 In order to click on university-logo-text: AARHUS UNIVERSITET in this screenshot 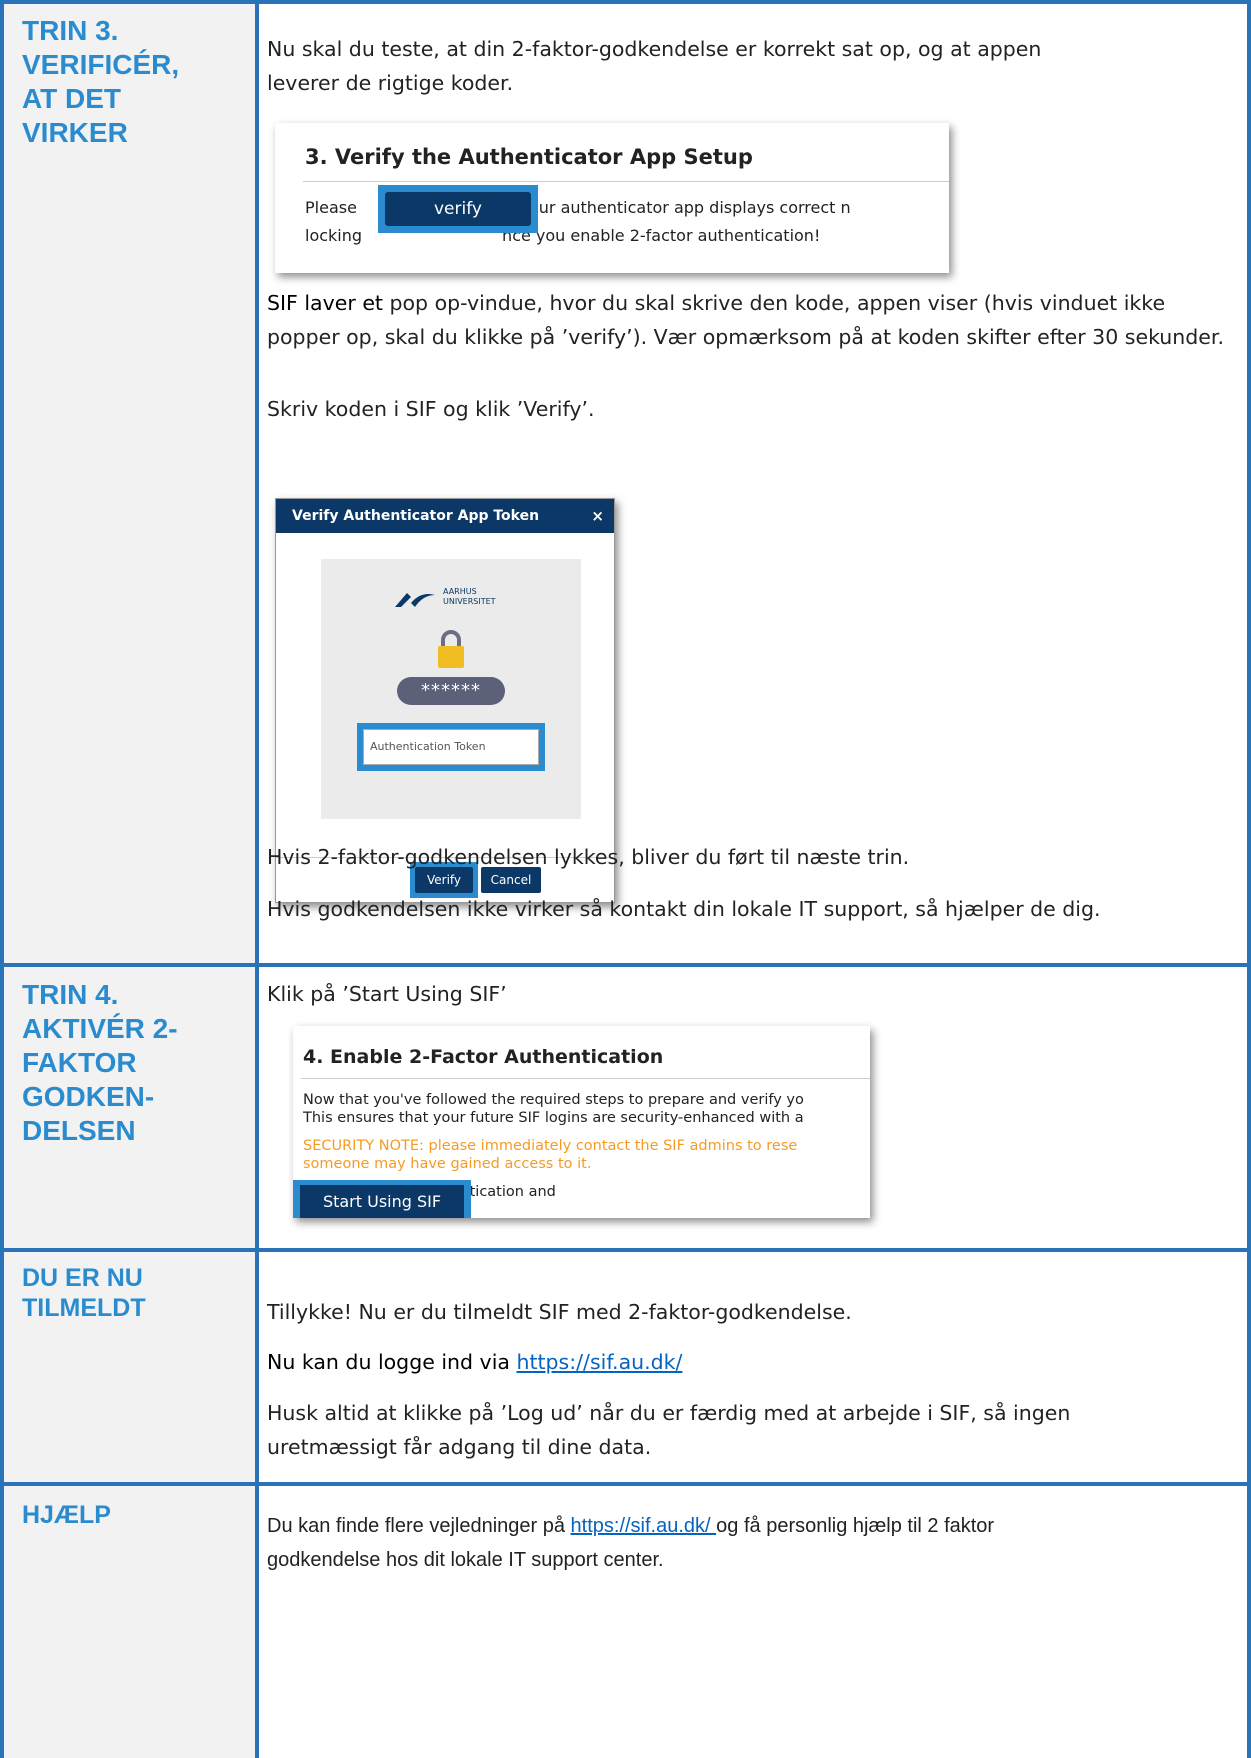, I will do `click(469, 596)`.